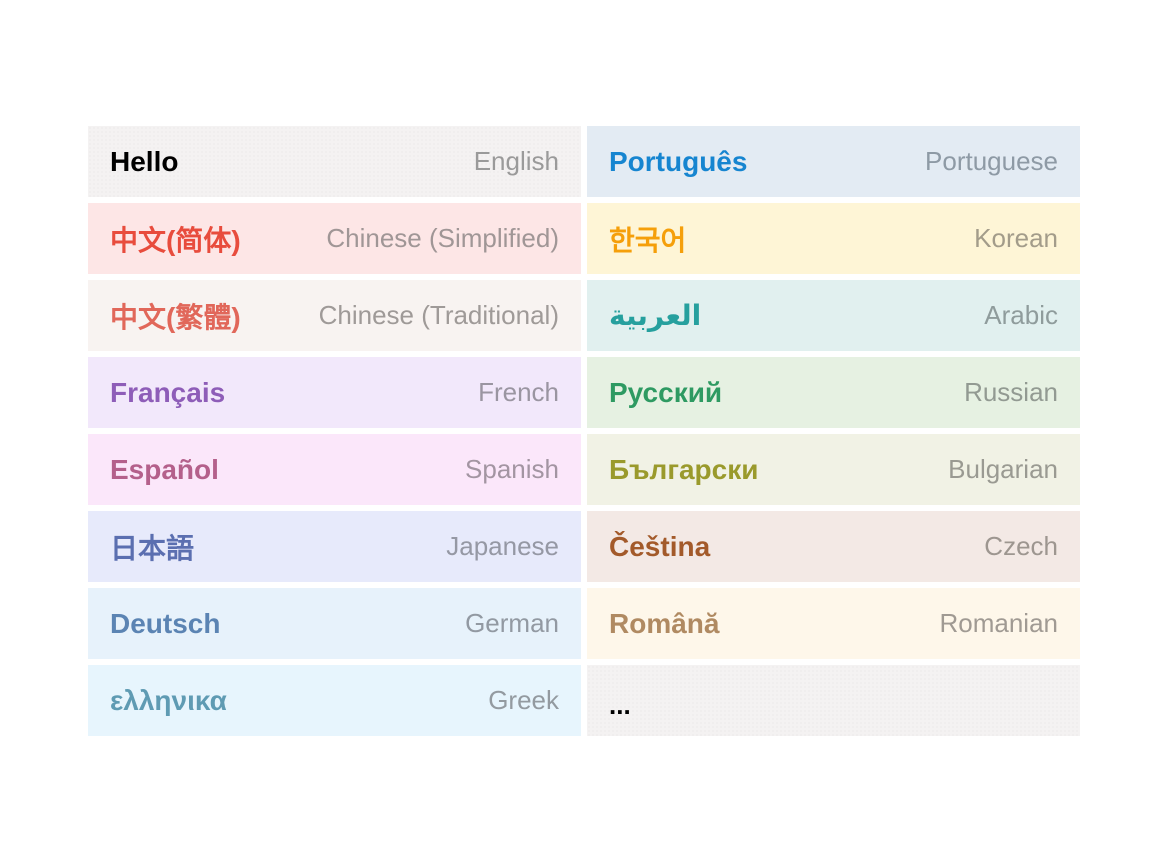 This screenshot has height=864, width=1168. What do you see at coordinates (660, 546) in the screenshot?
I see `native-name: Čeština` at bounding box center [660, 546].